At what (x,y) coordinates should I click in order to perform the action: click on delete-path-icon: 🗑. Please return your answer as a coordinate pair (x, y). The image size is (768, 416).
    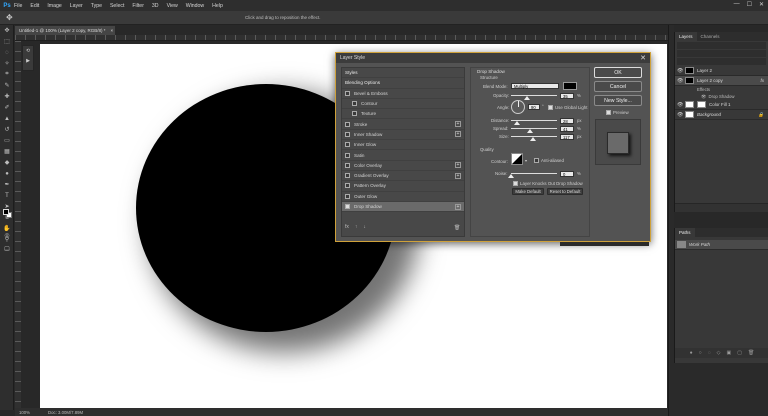
    Looking at the image, I should click on (751, 353).